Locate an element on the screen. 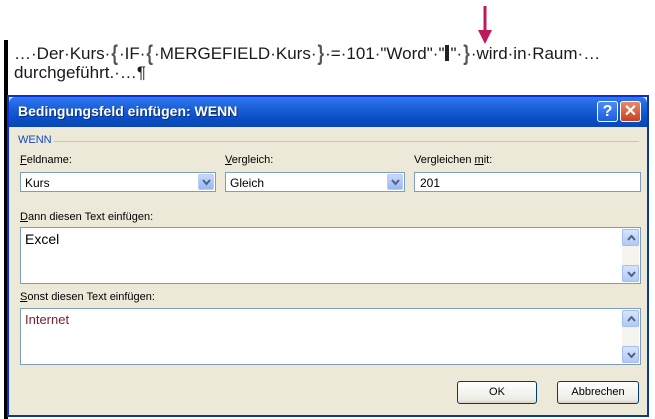  doc-text-part: "· is located at coordinates (456, 53).